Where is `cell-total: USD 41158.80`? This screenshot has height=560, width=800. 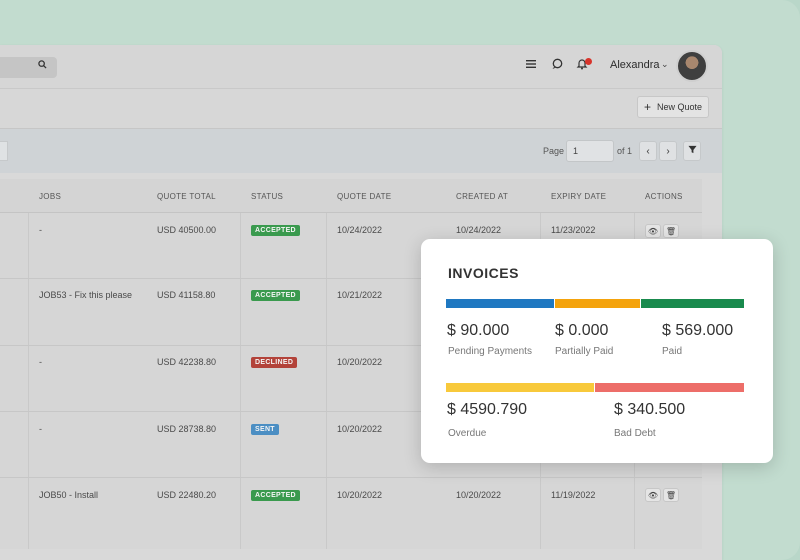 cell-total: USD 41158.80 is located at coordinates (186, 295).